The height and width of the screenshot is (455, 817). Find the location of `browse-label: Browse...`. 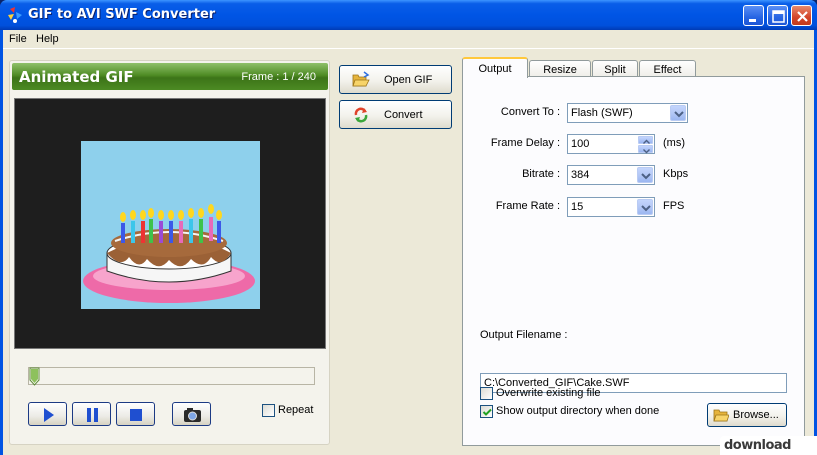

browse-label: Browse... is located at coordinates (756, 415).